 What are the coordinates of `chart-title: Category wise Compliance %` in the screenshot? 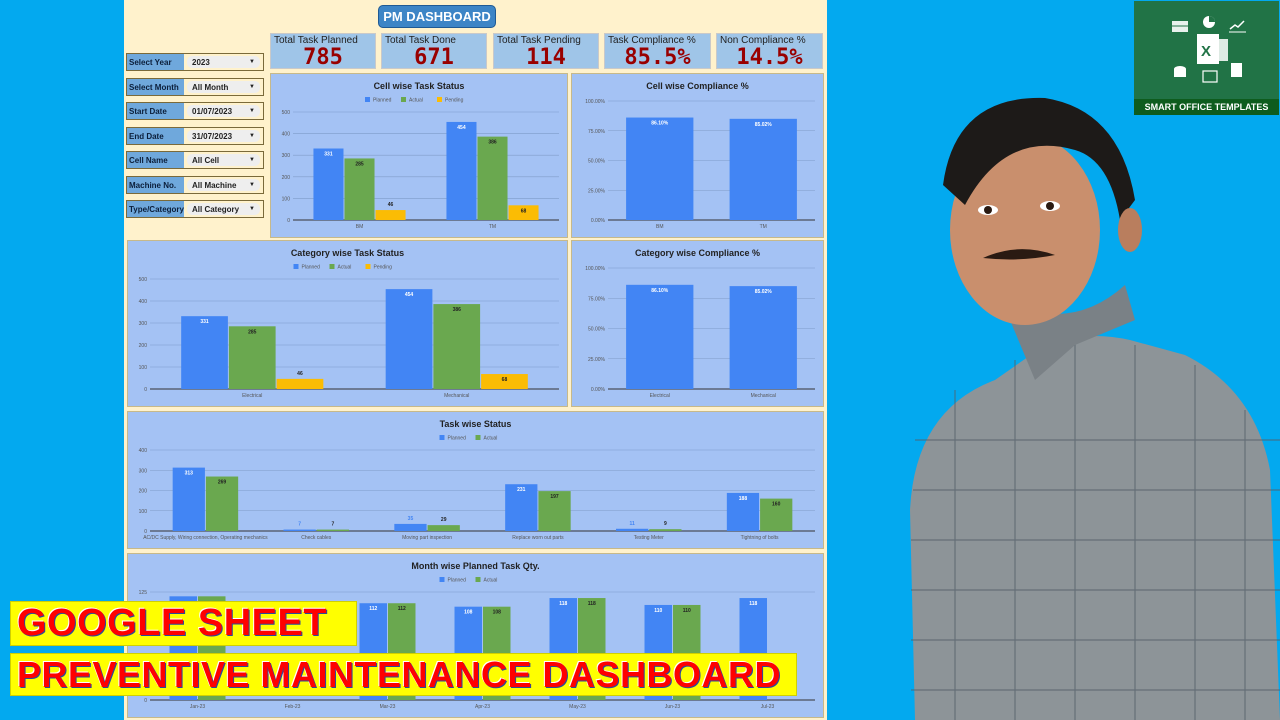 It's located at (697, 253).